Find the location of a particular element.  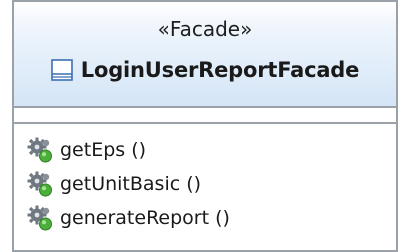

class-title-row: LoginUserReportFacade is located at coordinates (205, 70).